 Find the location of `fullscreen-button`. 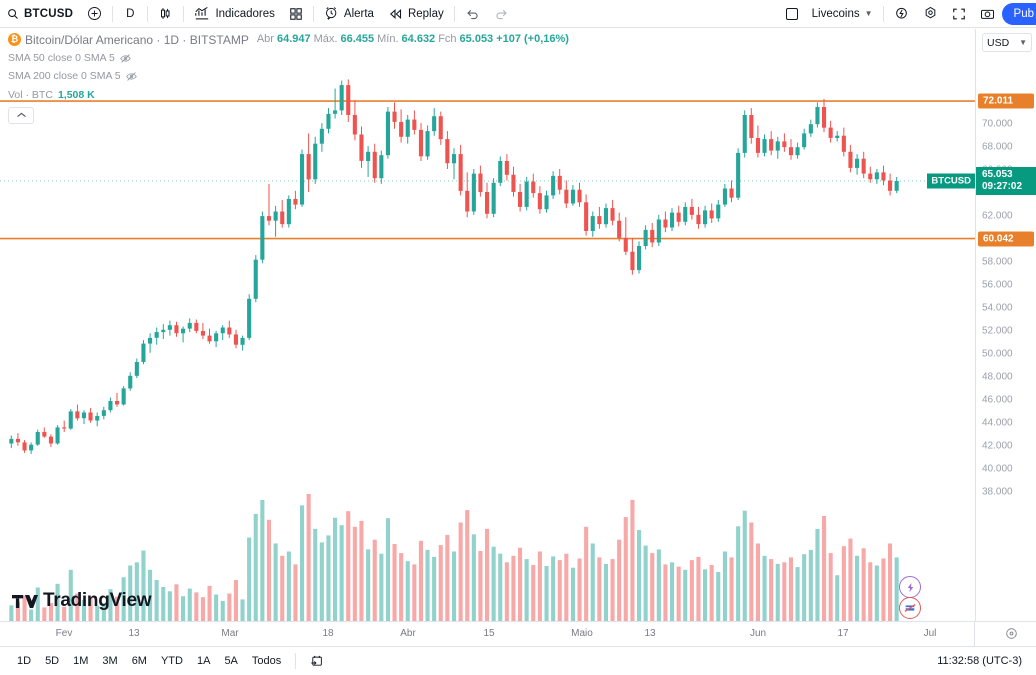

fullscreen-button is located at coordinates (959, 14).